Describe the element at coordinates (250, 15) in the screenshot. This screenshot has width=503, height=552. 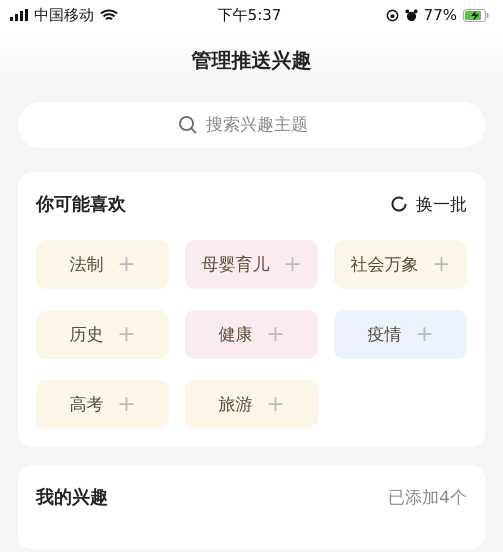
I see `clock-time: 下午5:37` at that location.